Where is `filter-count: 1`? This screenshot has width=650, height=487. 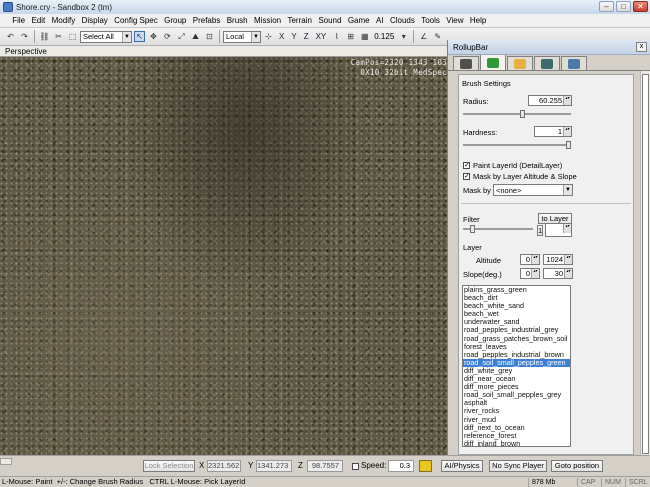
filter-count: 1 is located at coordinates (540, 230).